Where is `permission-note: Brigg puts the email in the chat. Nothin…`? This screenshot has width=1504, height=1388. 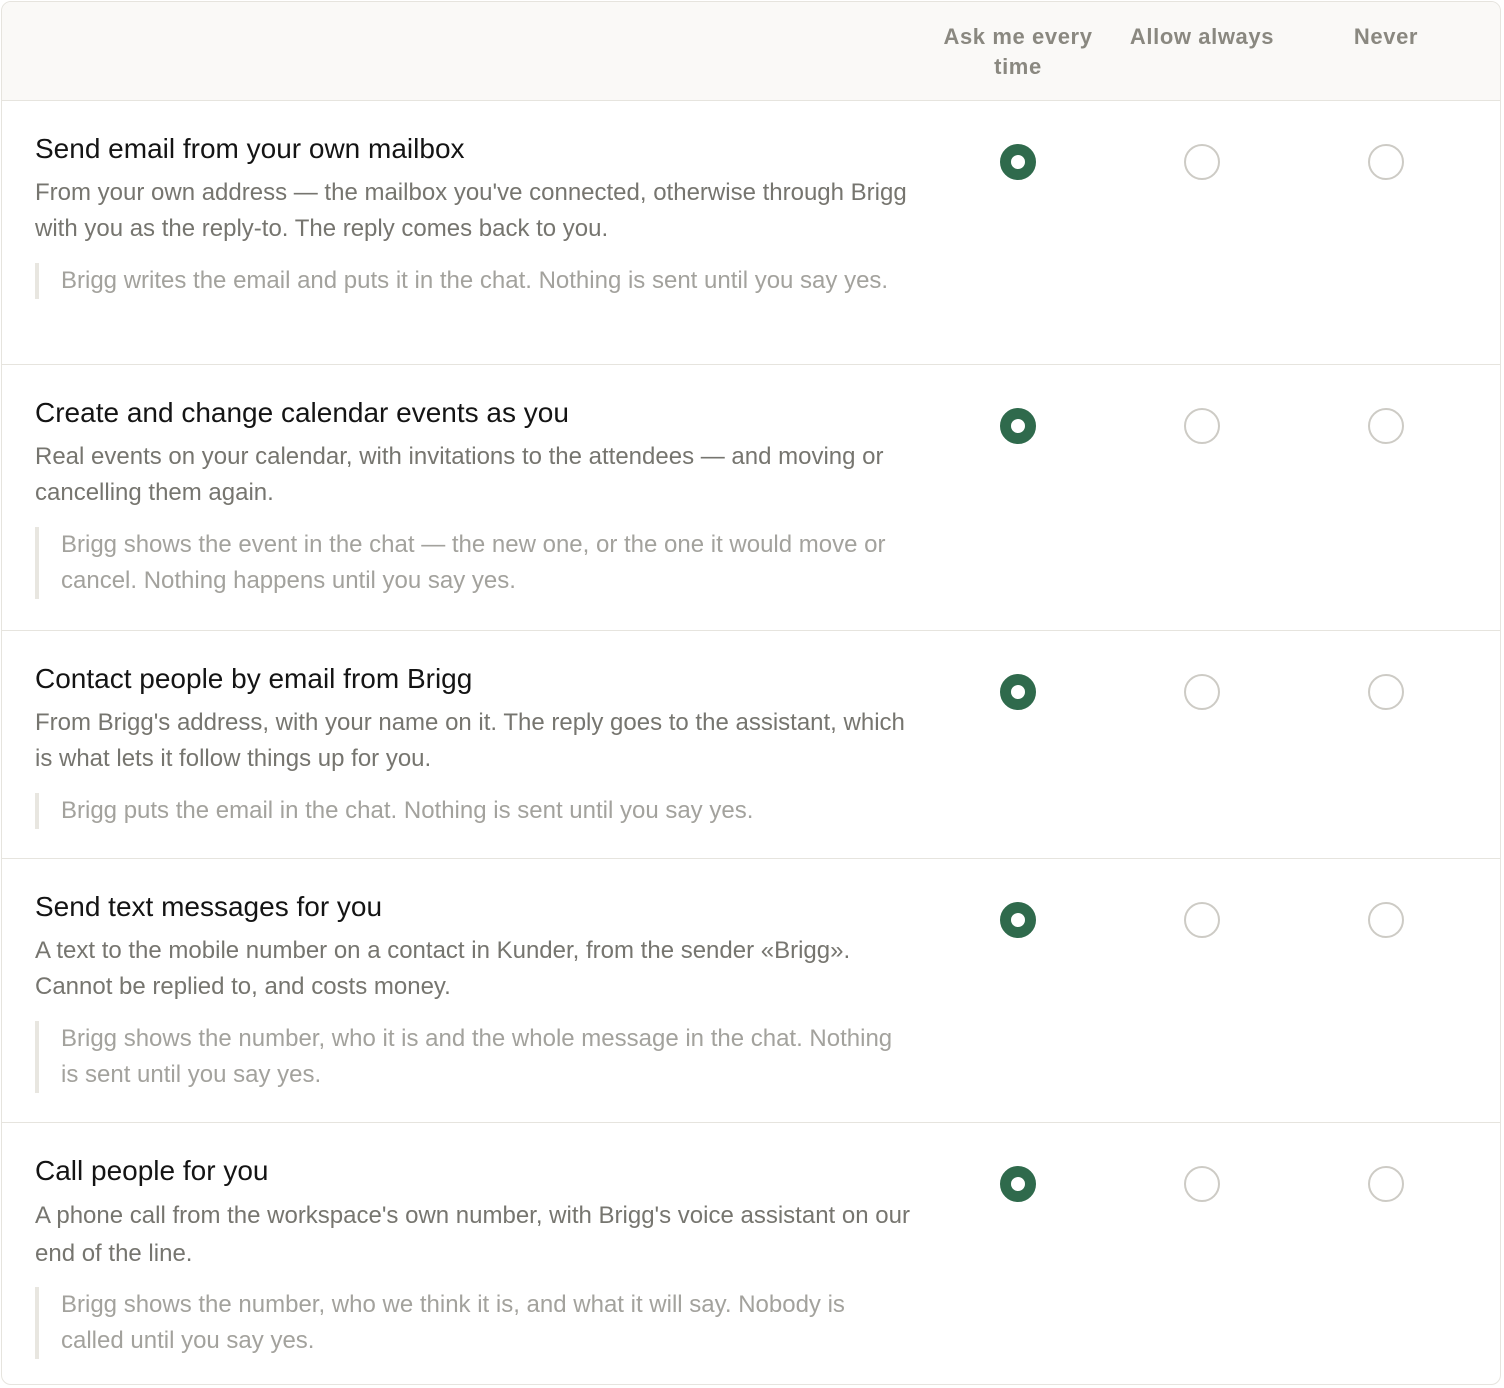
permission-note: Brigg puts the email in the chat. Nothin… is located at coordinates (470, 811).